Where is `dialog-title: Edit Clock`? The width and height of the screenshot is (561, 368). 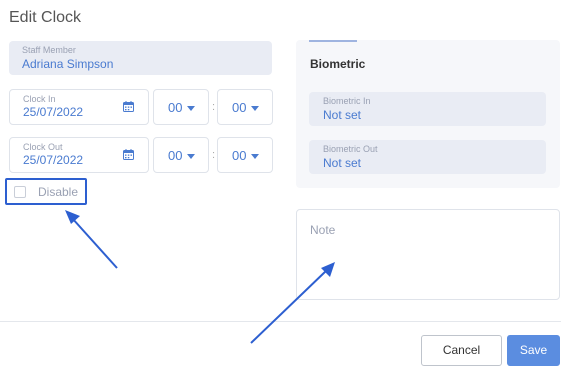
dialog-title: Edit Clock is located at coordinates (45, 17).